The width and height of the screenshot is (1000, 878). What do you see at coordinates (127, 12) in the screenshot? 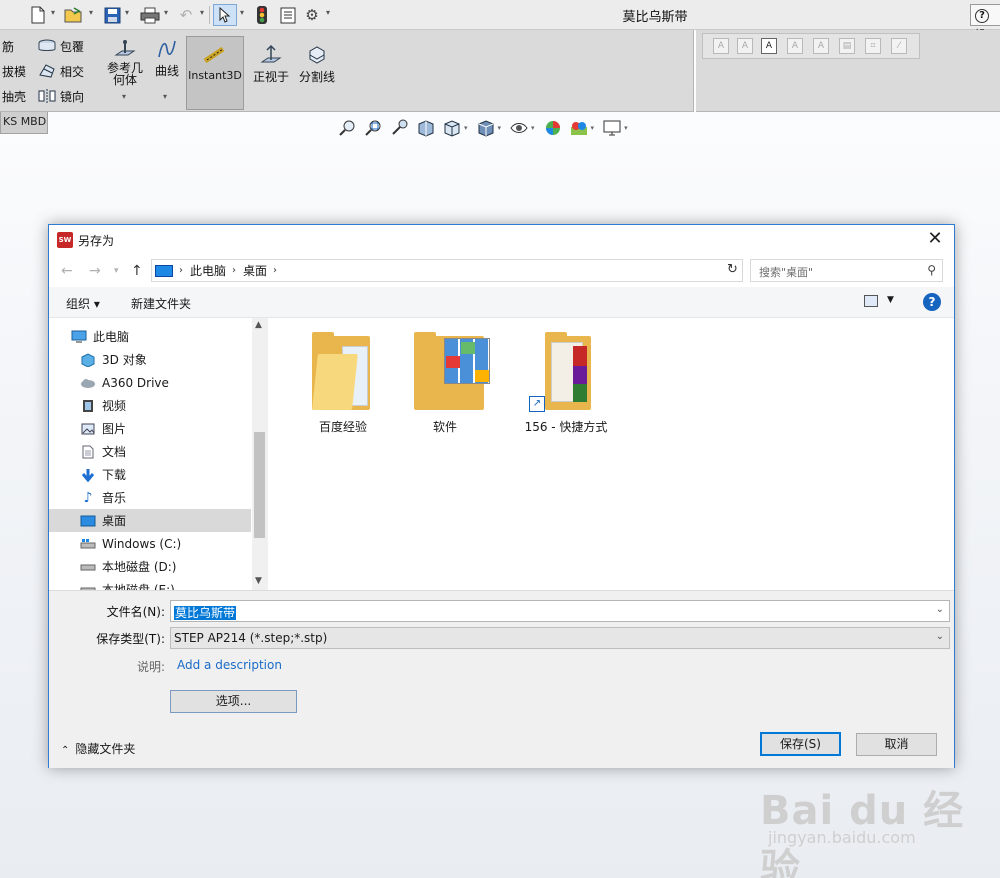
I see `save-dropdown-icon: ▾` at bounding box center [127, 12].